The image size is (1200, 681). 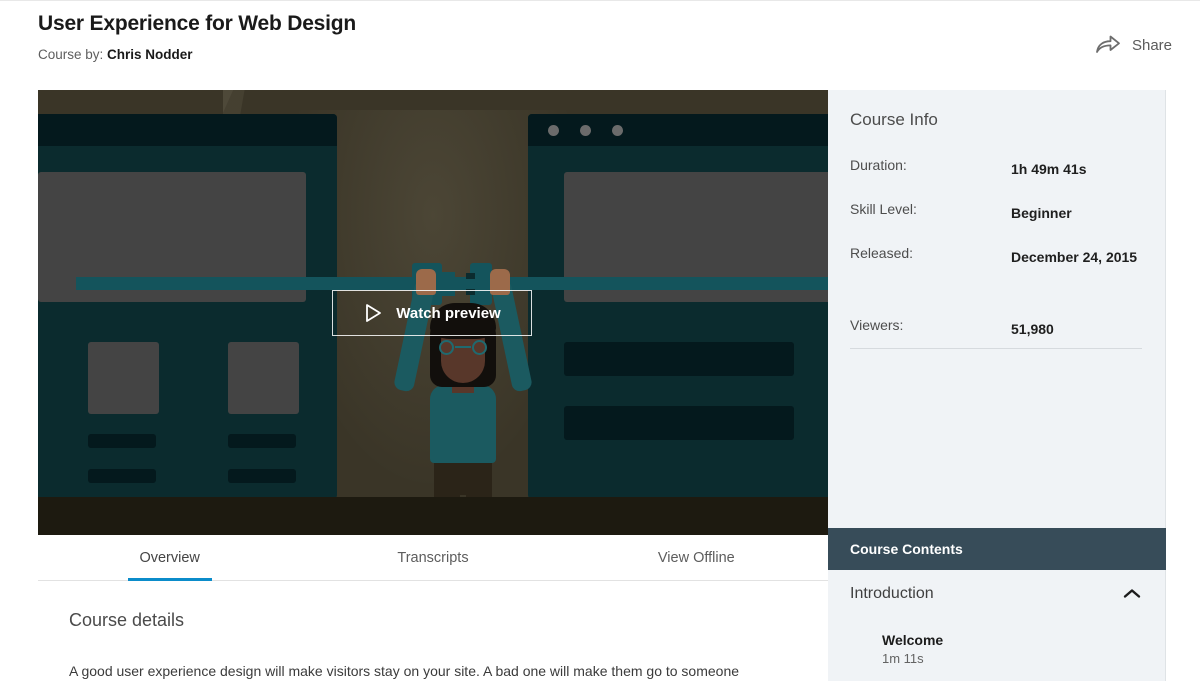 What do you see at coordinates (463, 424) in the screenshot?
I see `torso` at bounding box center [463, 424].